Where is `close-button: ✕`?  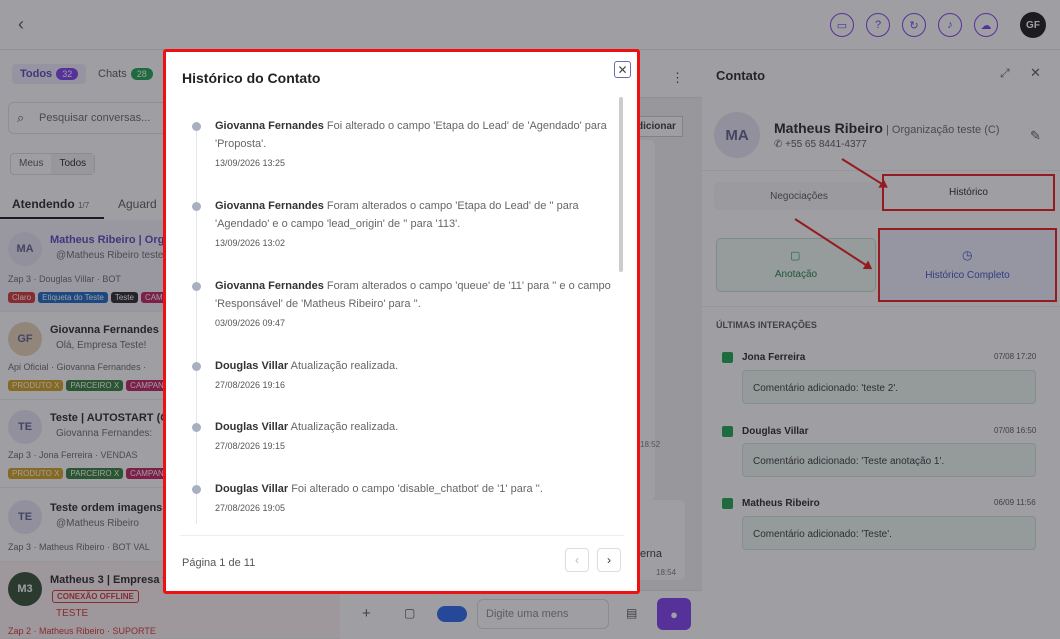 close-button: ✕ is located at coordinates (622, 69).